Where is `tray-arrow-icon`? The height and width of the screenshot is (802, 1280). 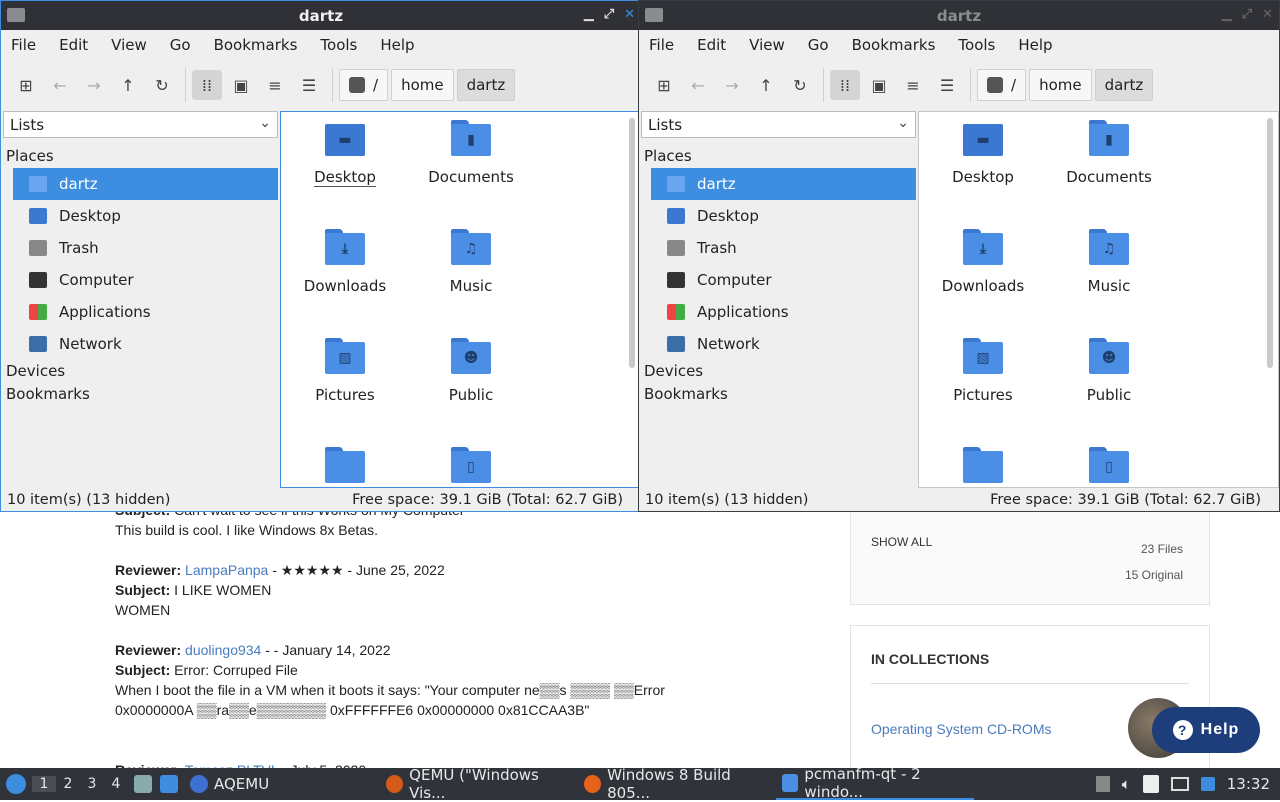
tray-arrow-icon is located at coordinates (1102, 784).